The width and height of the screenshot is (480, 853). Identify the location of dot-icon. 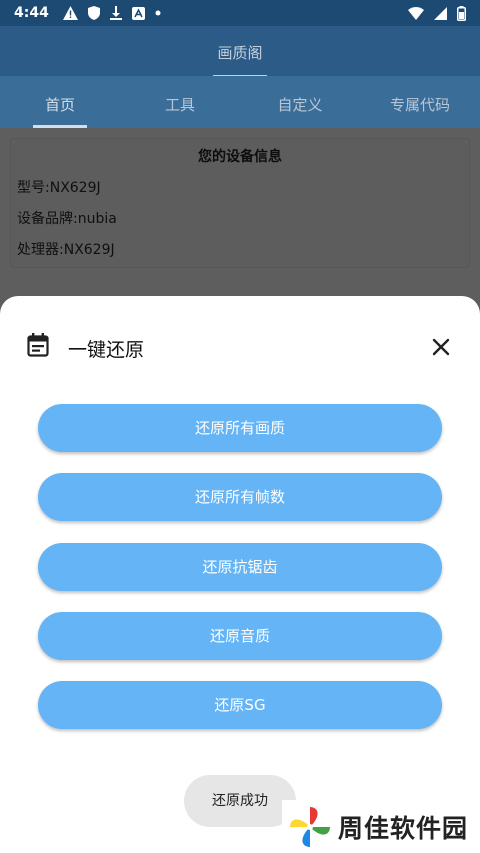
(158, 13).